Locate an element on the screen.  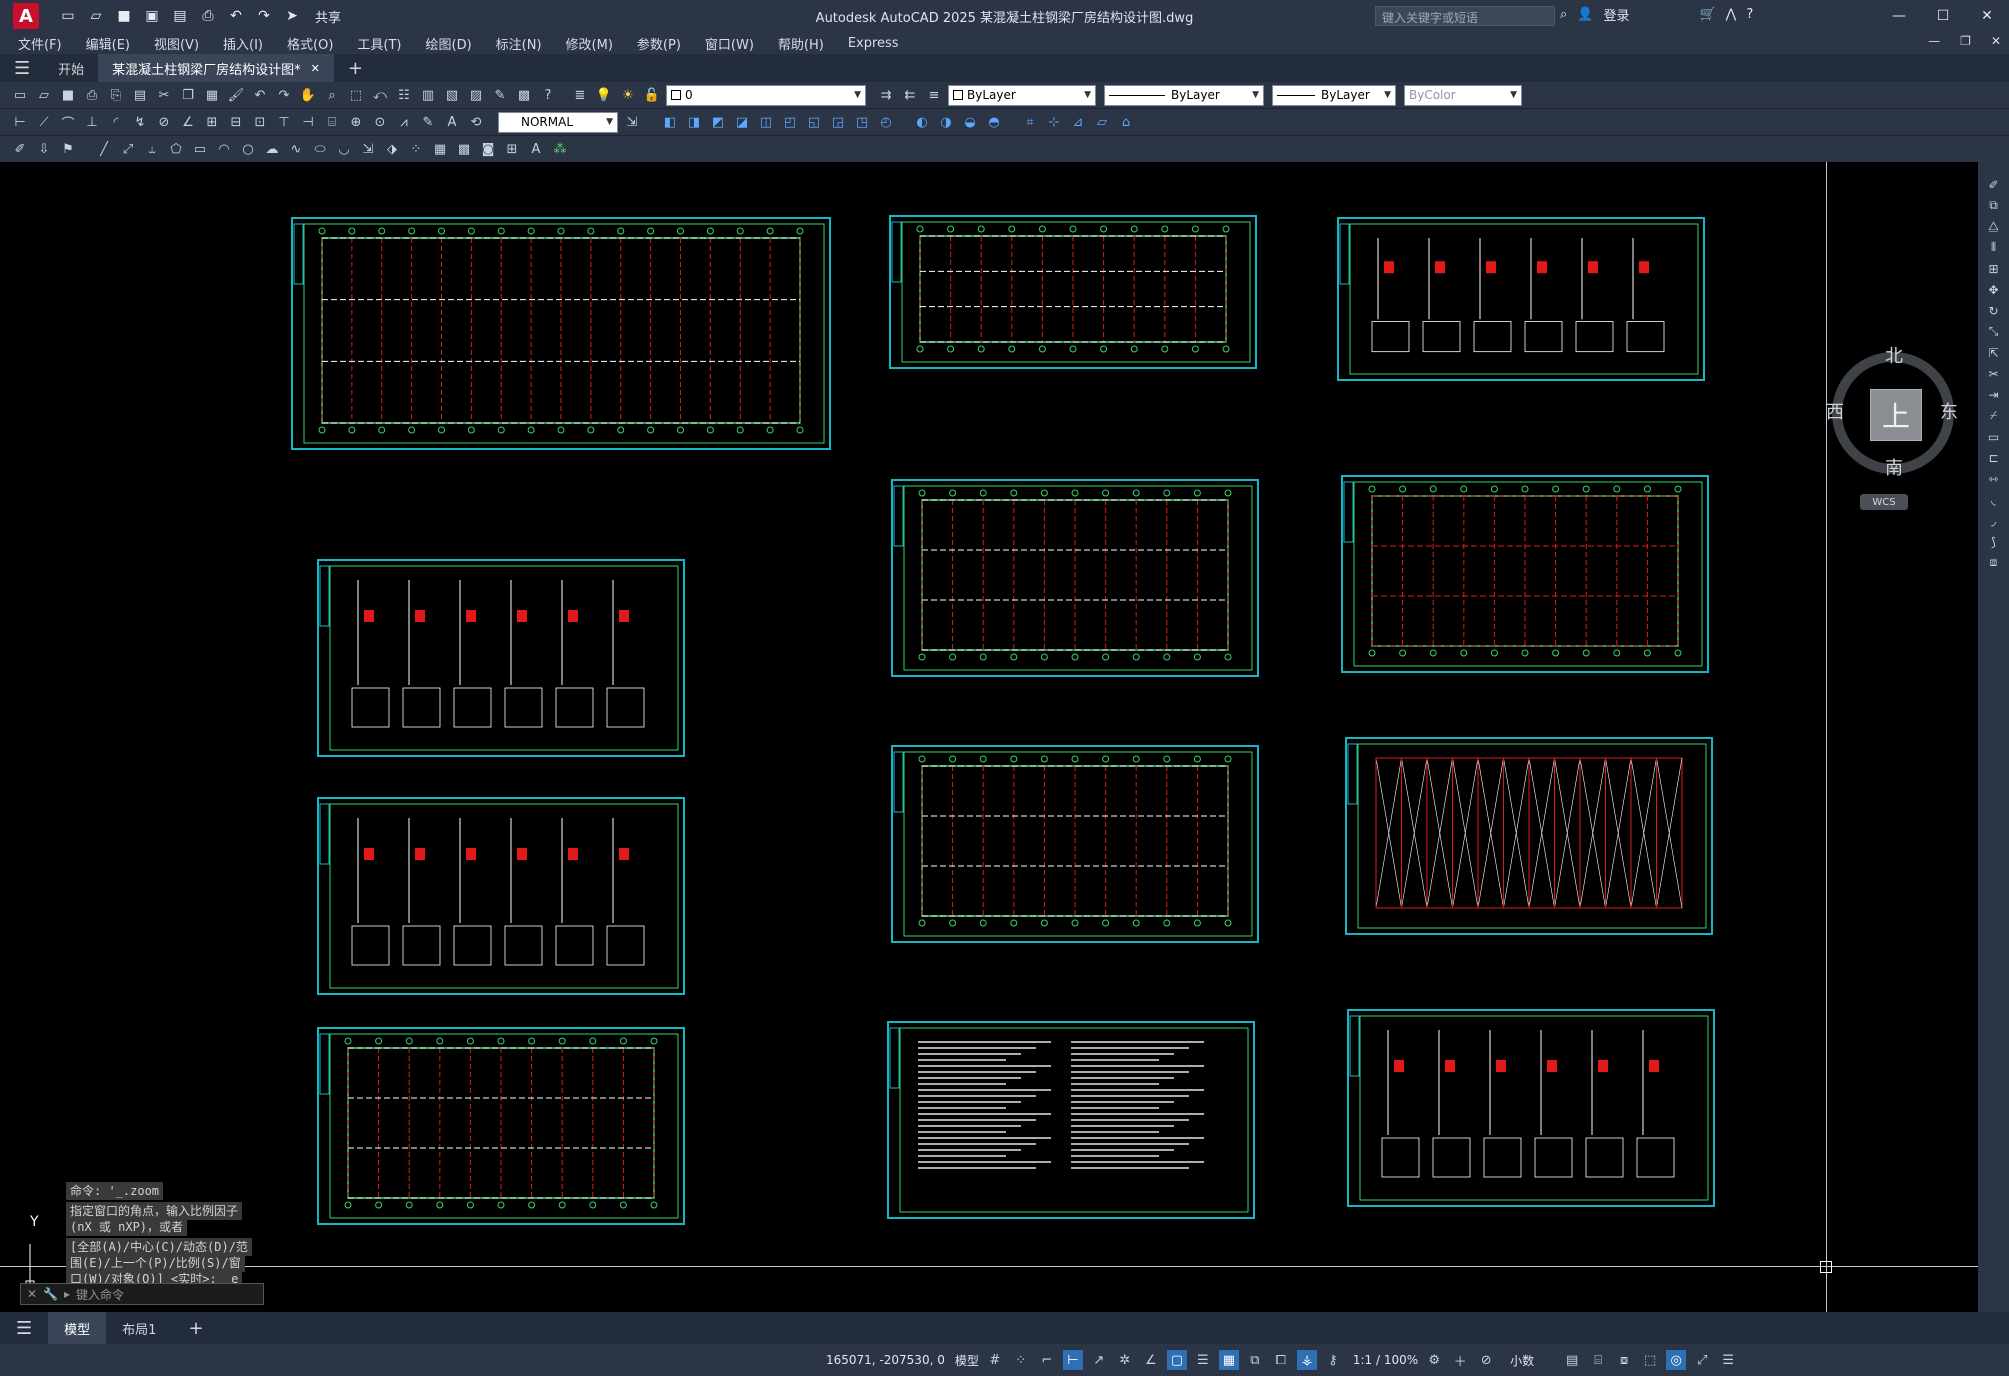
ortho-icon: ⊢ is located at coordinates (1072, 1360).